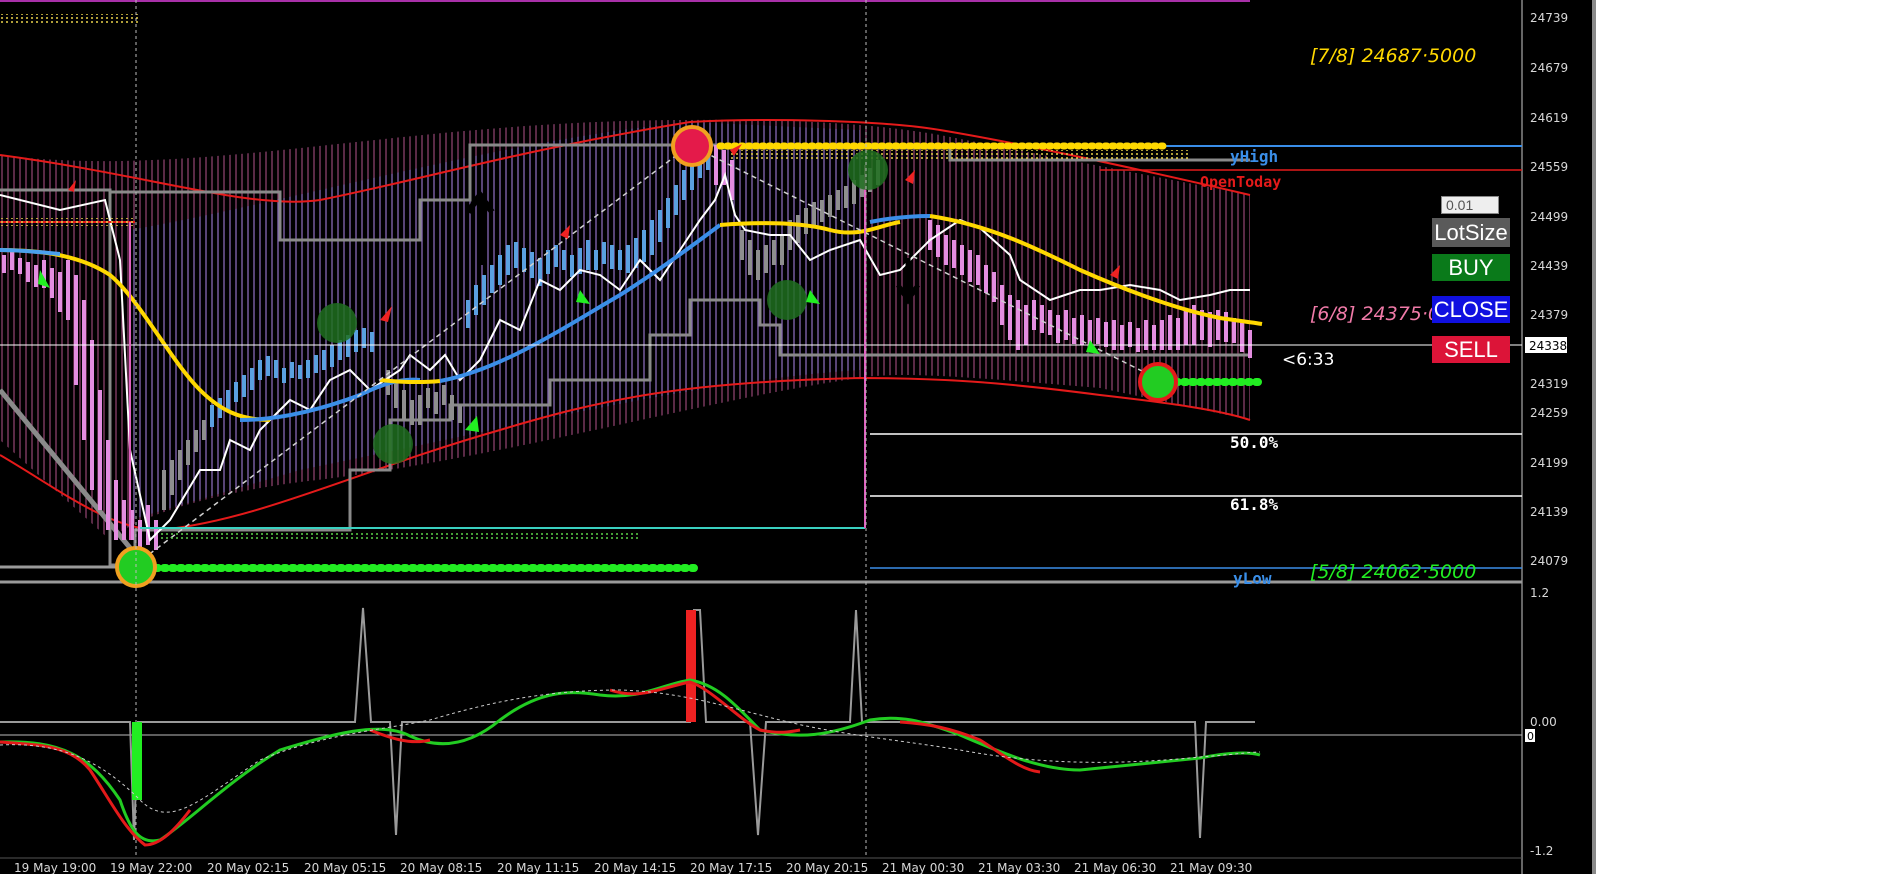 This screenshot has height=874, width=1895. Describe the element at coordinates (137, 761) in the screenshot. I see `osc-buy-bar` at that location.